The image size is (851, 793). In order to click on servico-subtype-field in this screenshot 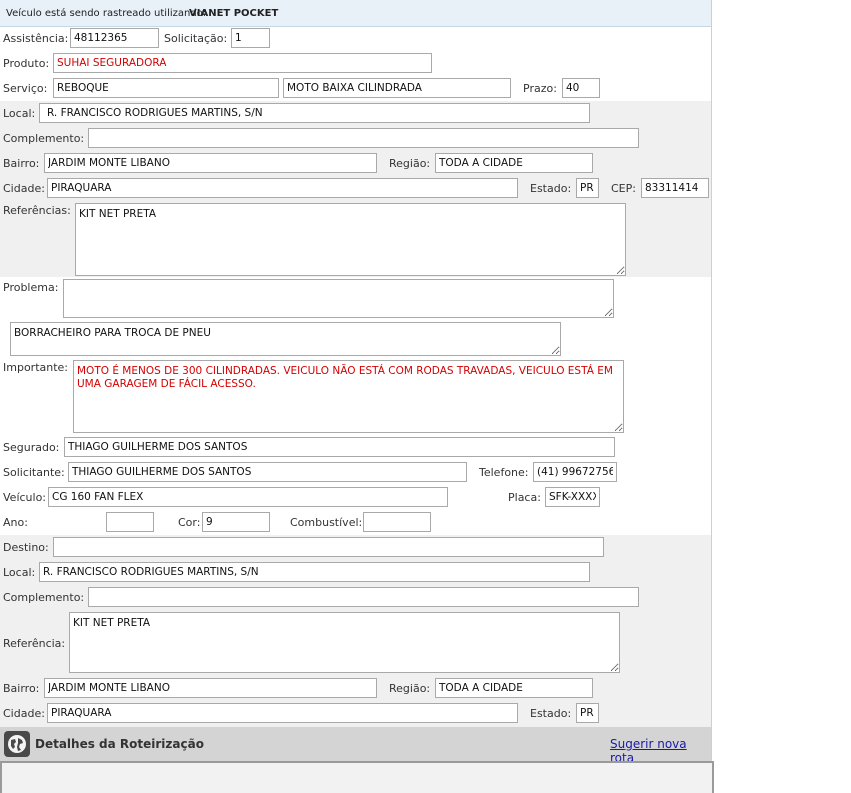, I will do `click(397, 88)`.